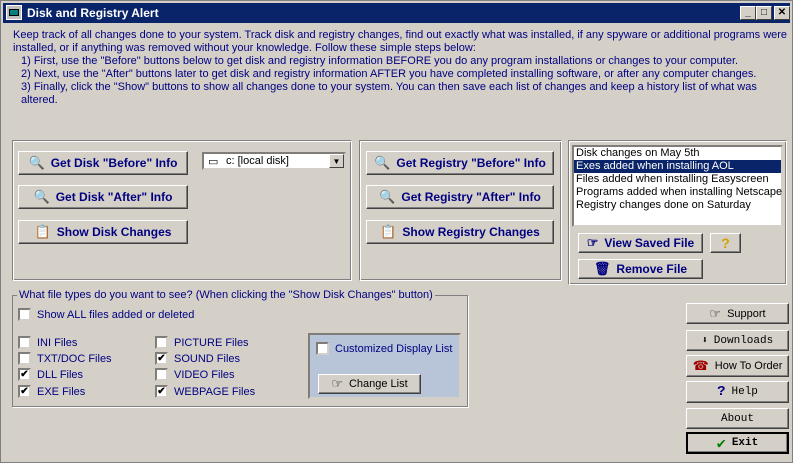 The width and height of the screenshot is (793, 463). I want to click on how-to-order-label: How To Order, so click(748, 366).